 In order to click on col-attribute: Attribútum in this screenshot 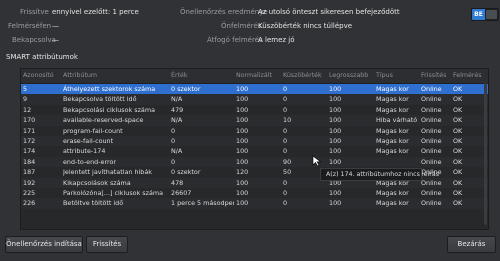, I will do `click(80, 75)`.